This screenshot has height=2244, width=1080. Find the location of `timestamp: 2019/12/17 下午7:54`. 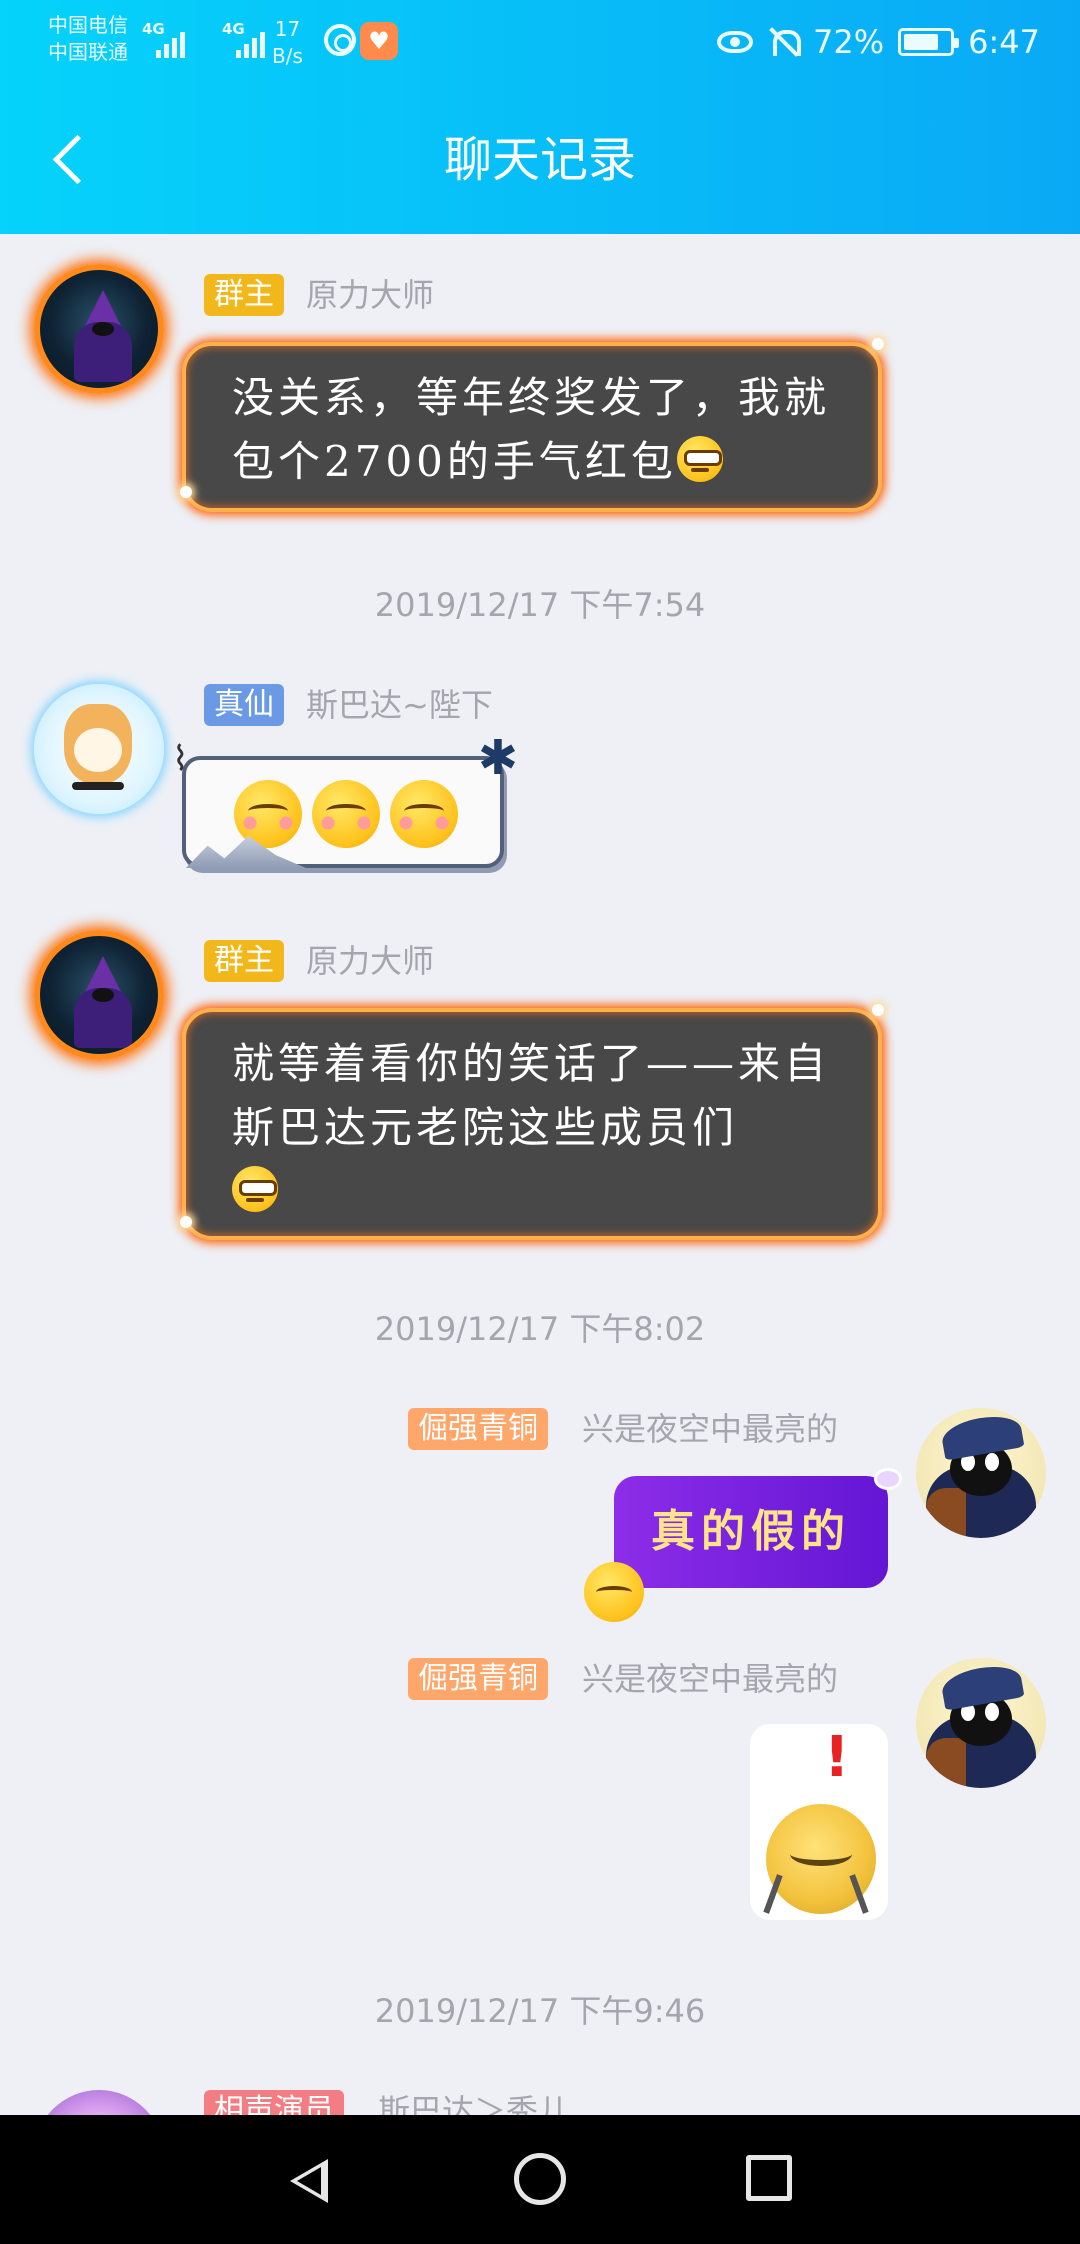

timestamp: 2019/12/17 下午7:54 is located at coordinates (540, 605).